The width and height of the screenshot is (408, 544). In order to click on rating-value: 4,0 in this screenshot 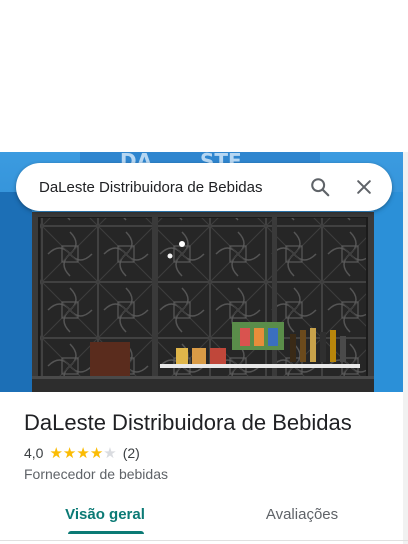, I will do `click(34, 453)`.